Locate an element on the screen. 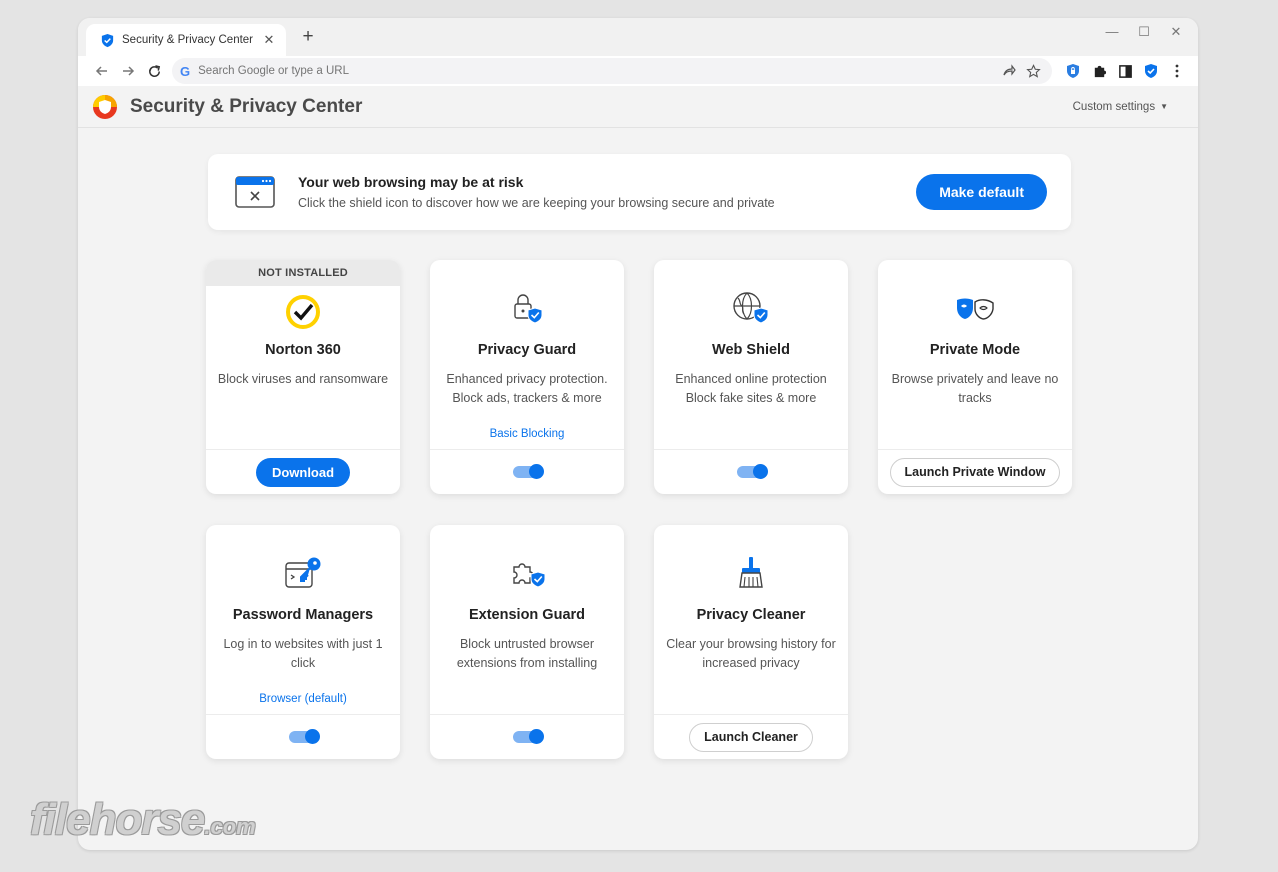 This screenshot has width=1278, height=872. watermark-domain: .com is located at coordinates (230, 826).